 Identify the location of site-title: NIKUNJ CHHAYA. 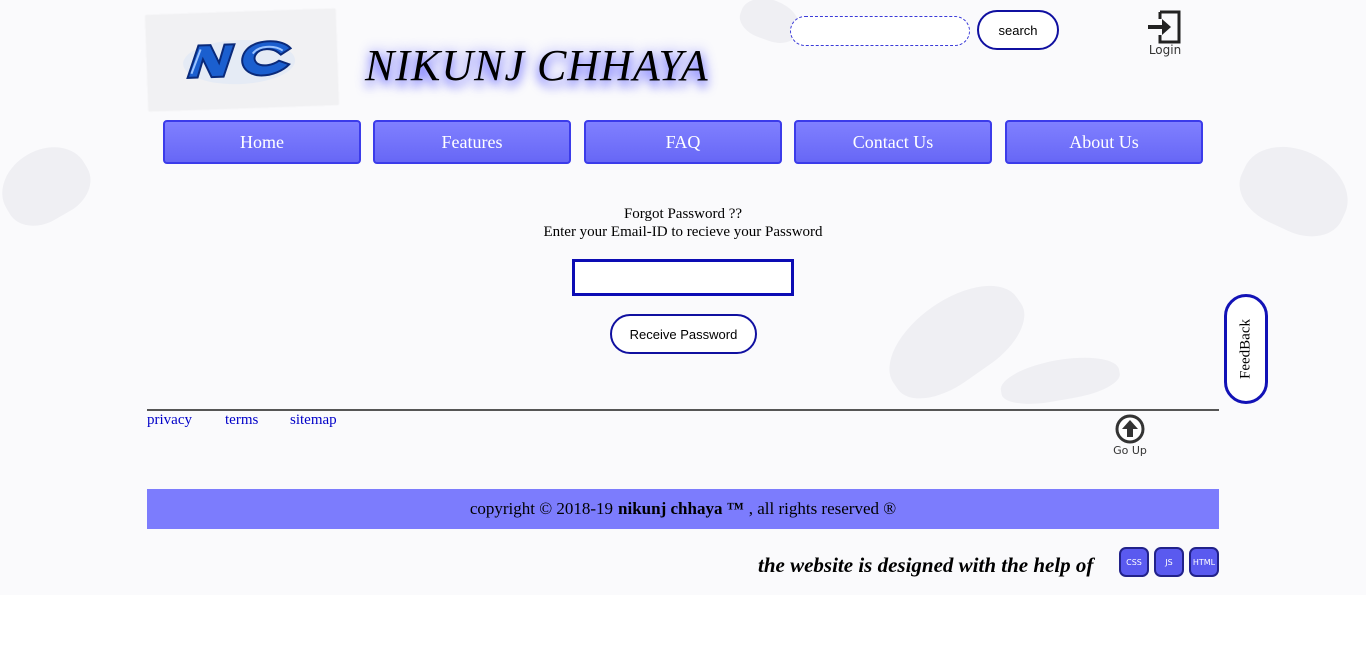
(537, 65).